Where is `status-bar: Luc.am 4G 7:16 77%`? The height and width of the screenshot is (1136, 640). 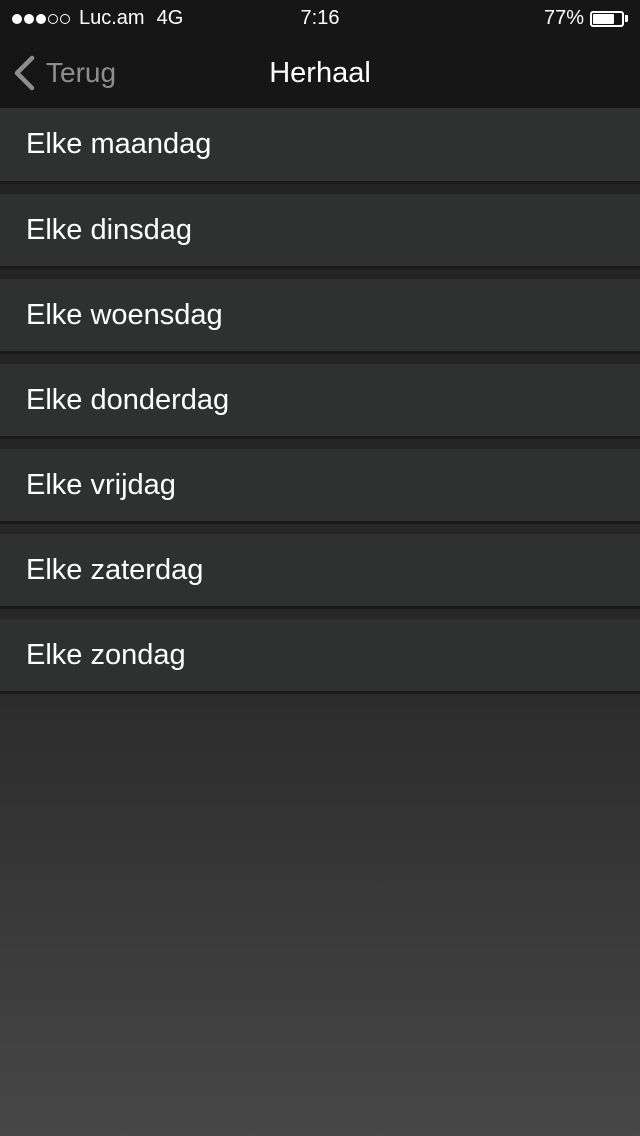 status-bar: Luc.am 4G 7:16 77% is located at coordinates (320, 19).